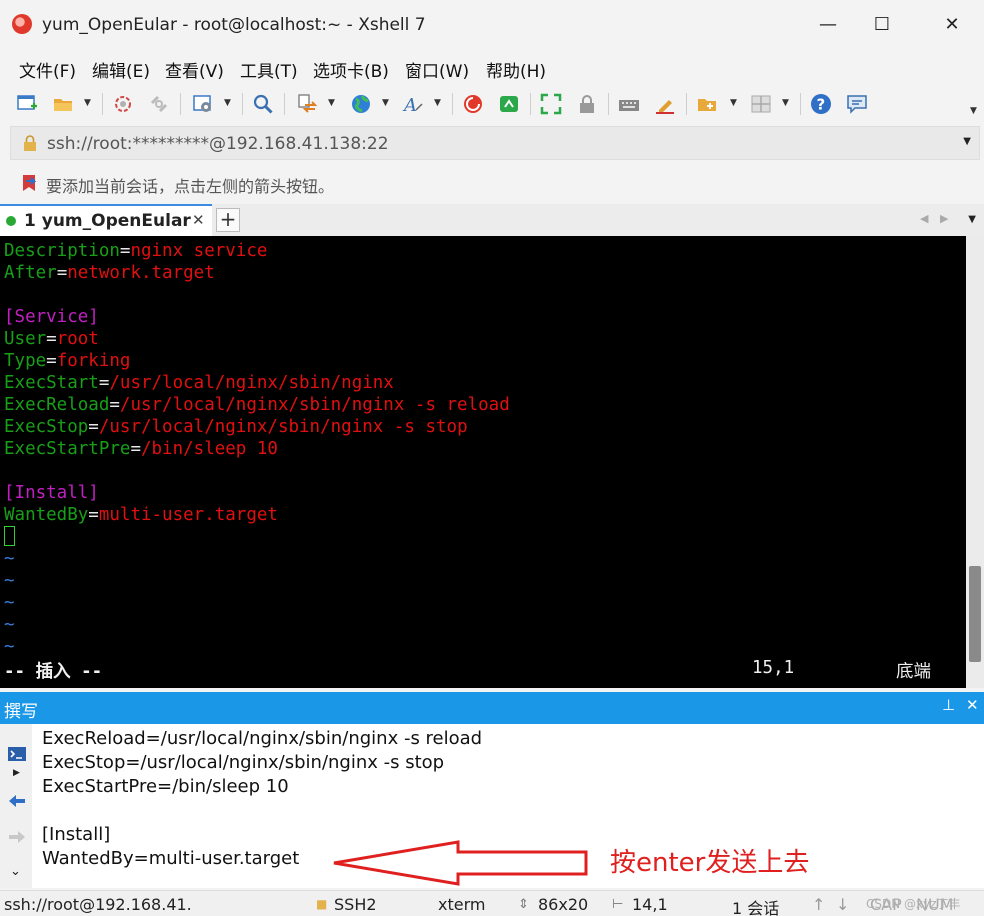 The image size is (984, 916). Describe the element at coordinates (650, 904) in the screenshot. I see `status-cursor: 14,1` at that location.